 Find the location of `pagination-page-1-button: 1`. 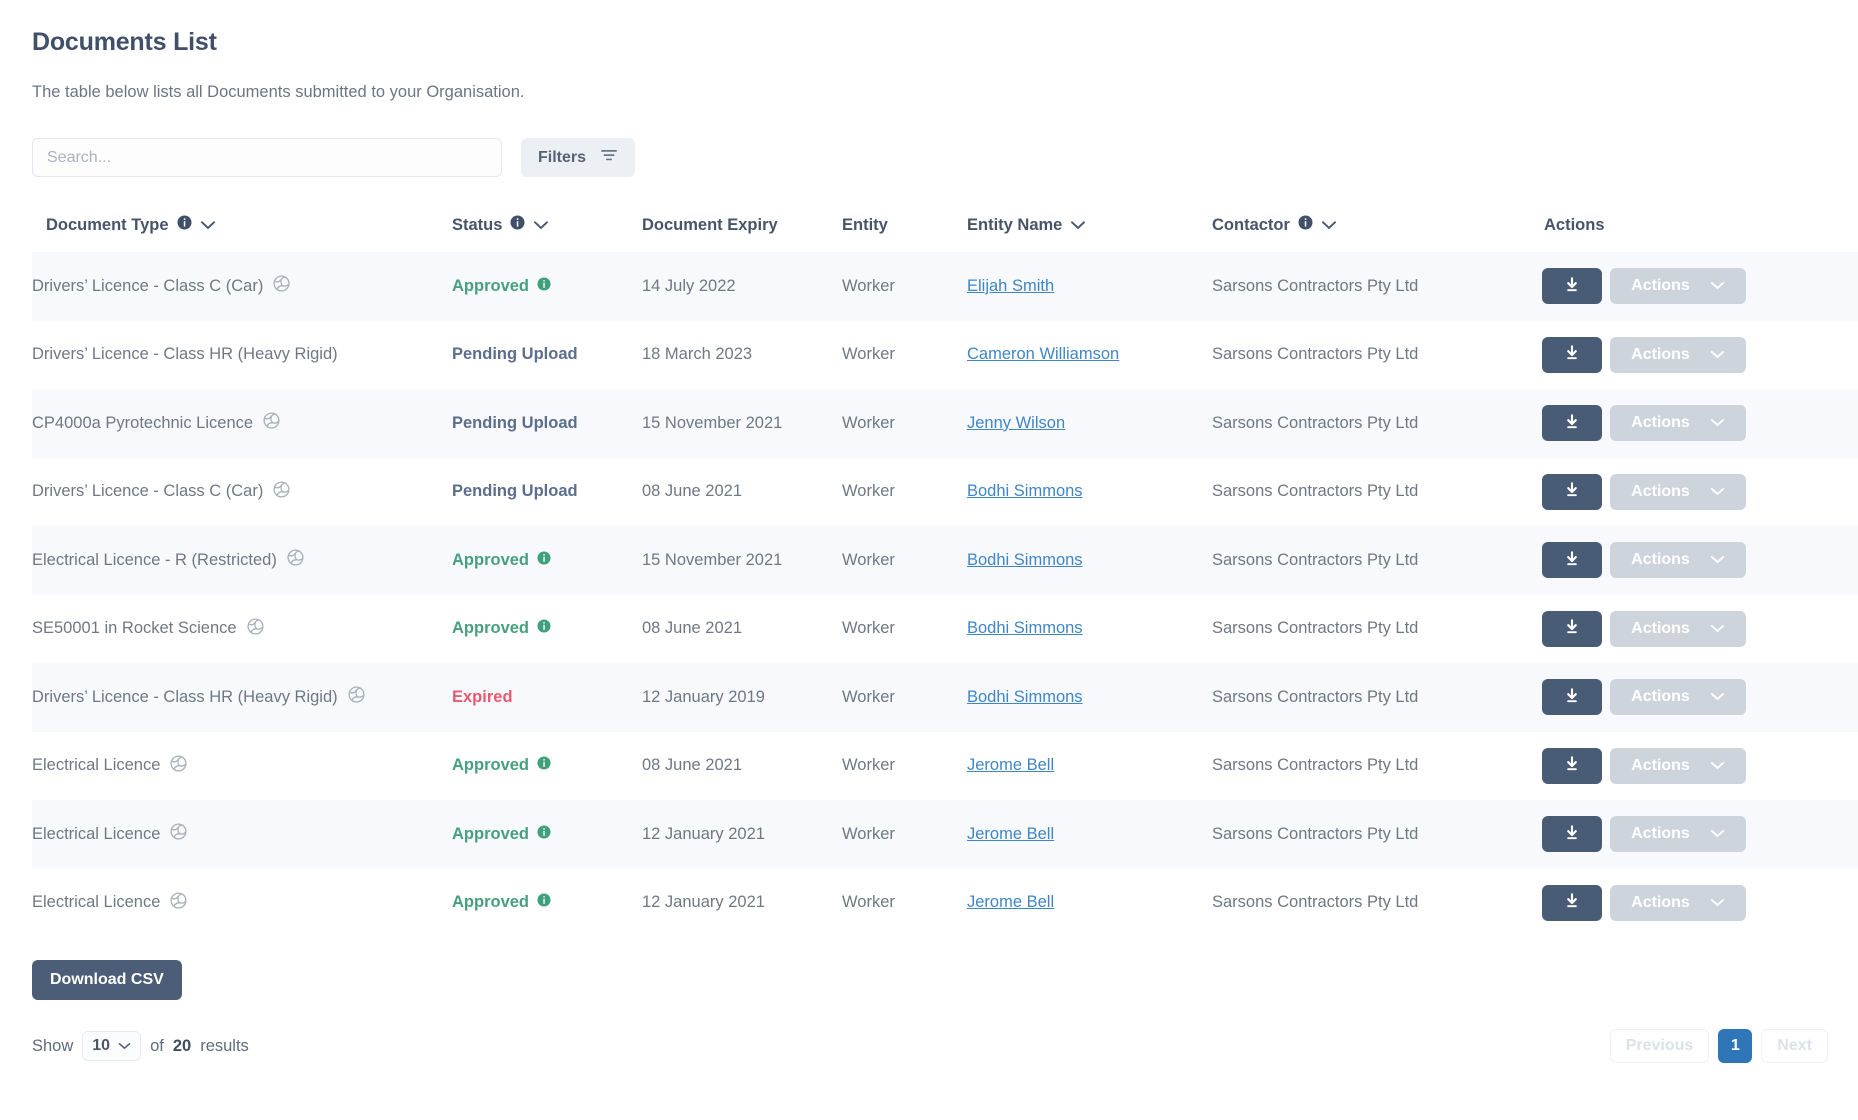

pagination-page-1-button: 1 is located at coordinates (1735, 1046).